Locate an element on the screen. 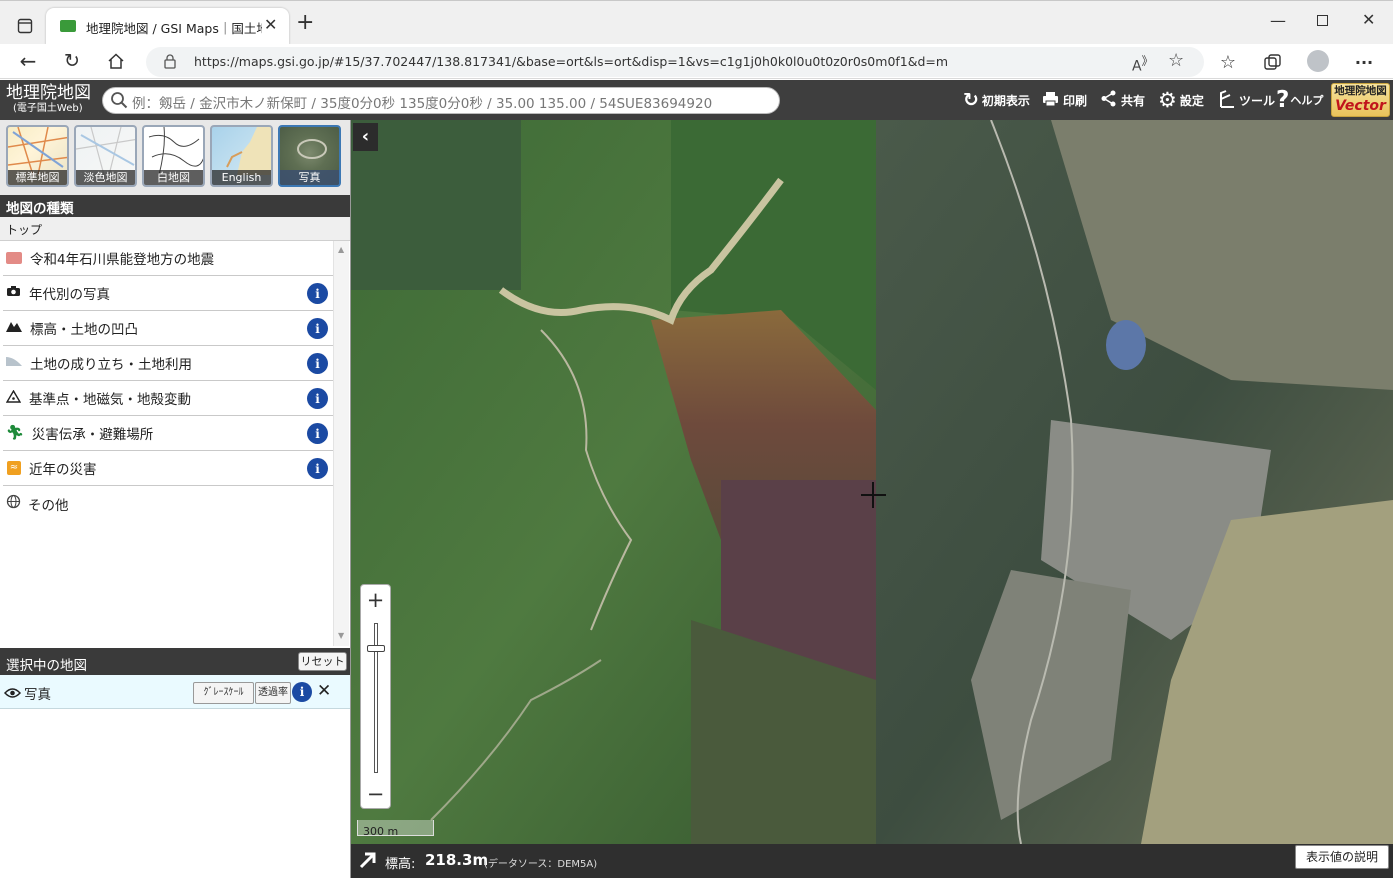  scroll-down-icon: ▼ is located at coordinates (341, 635).